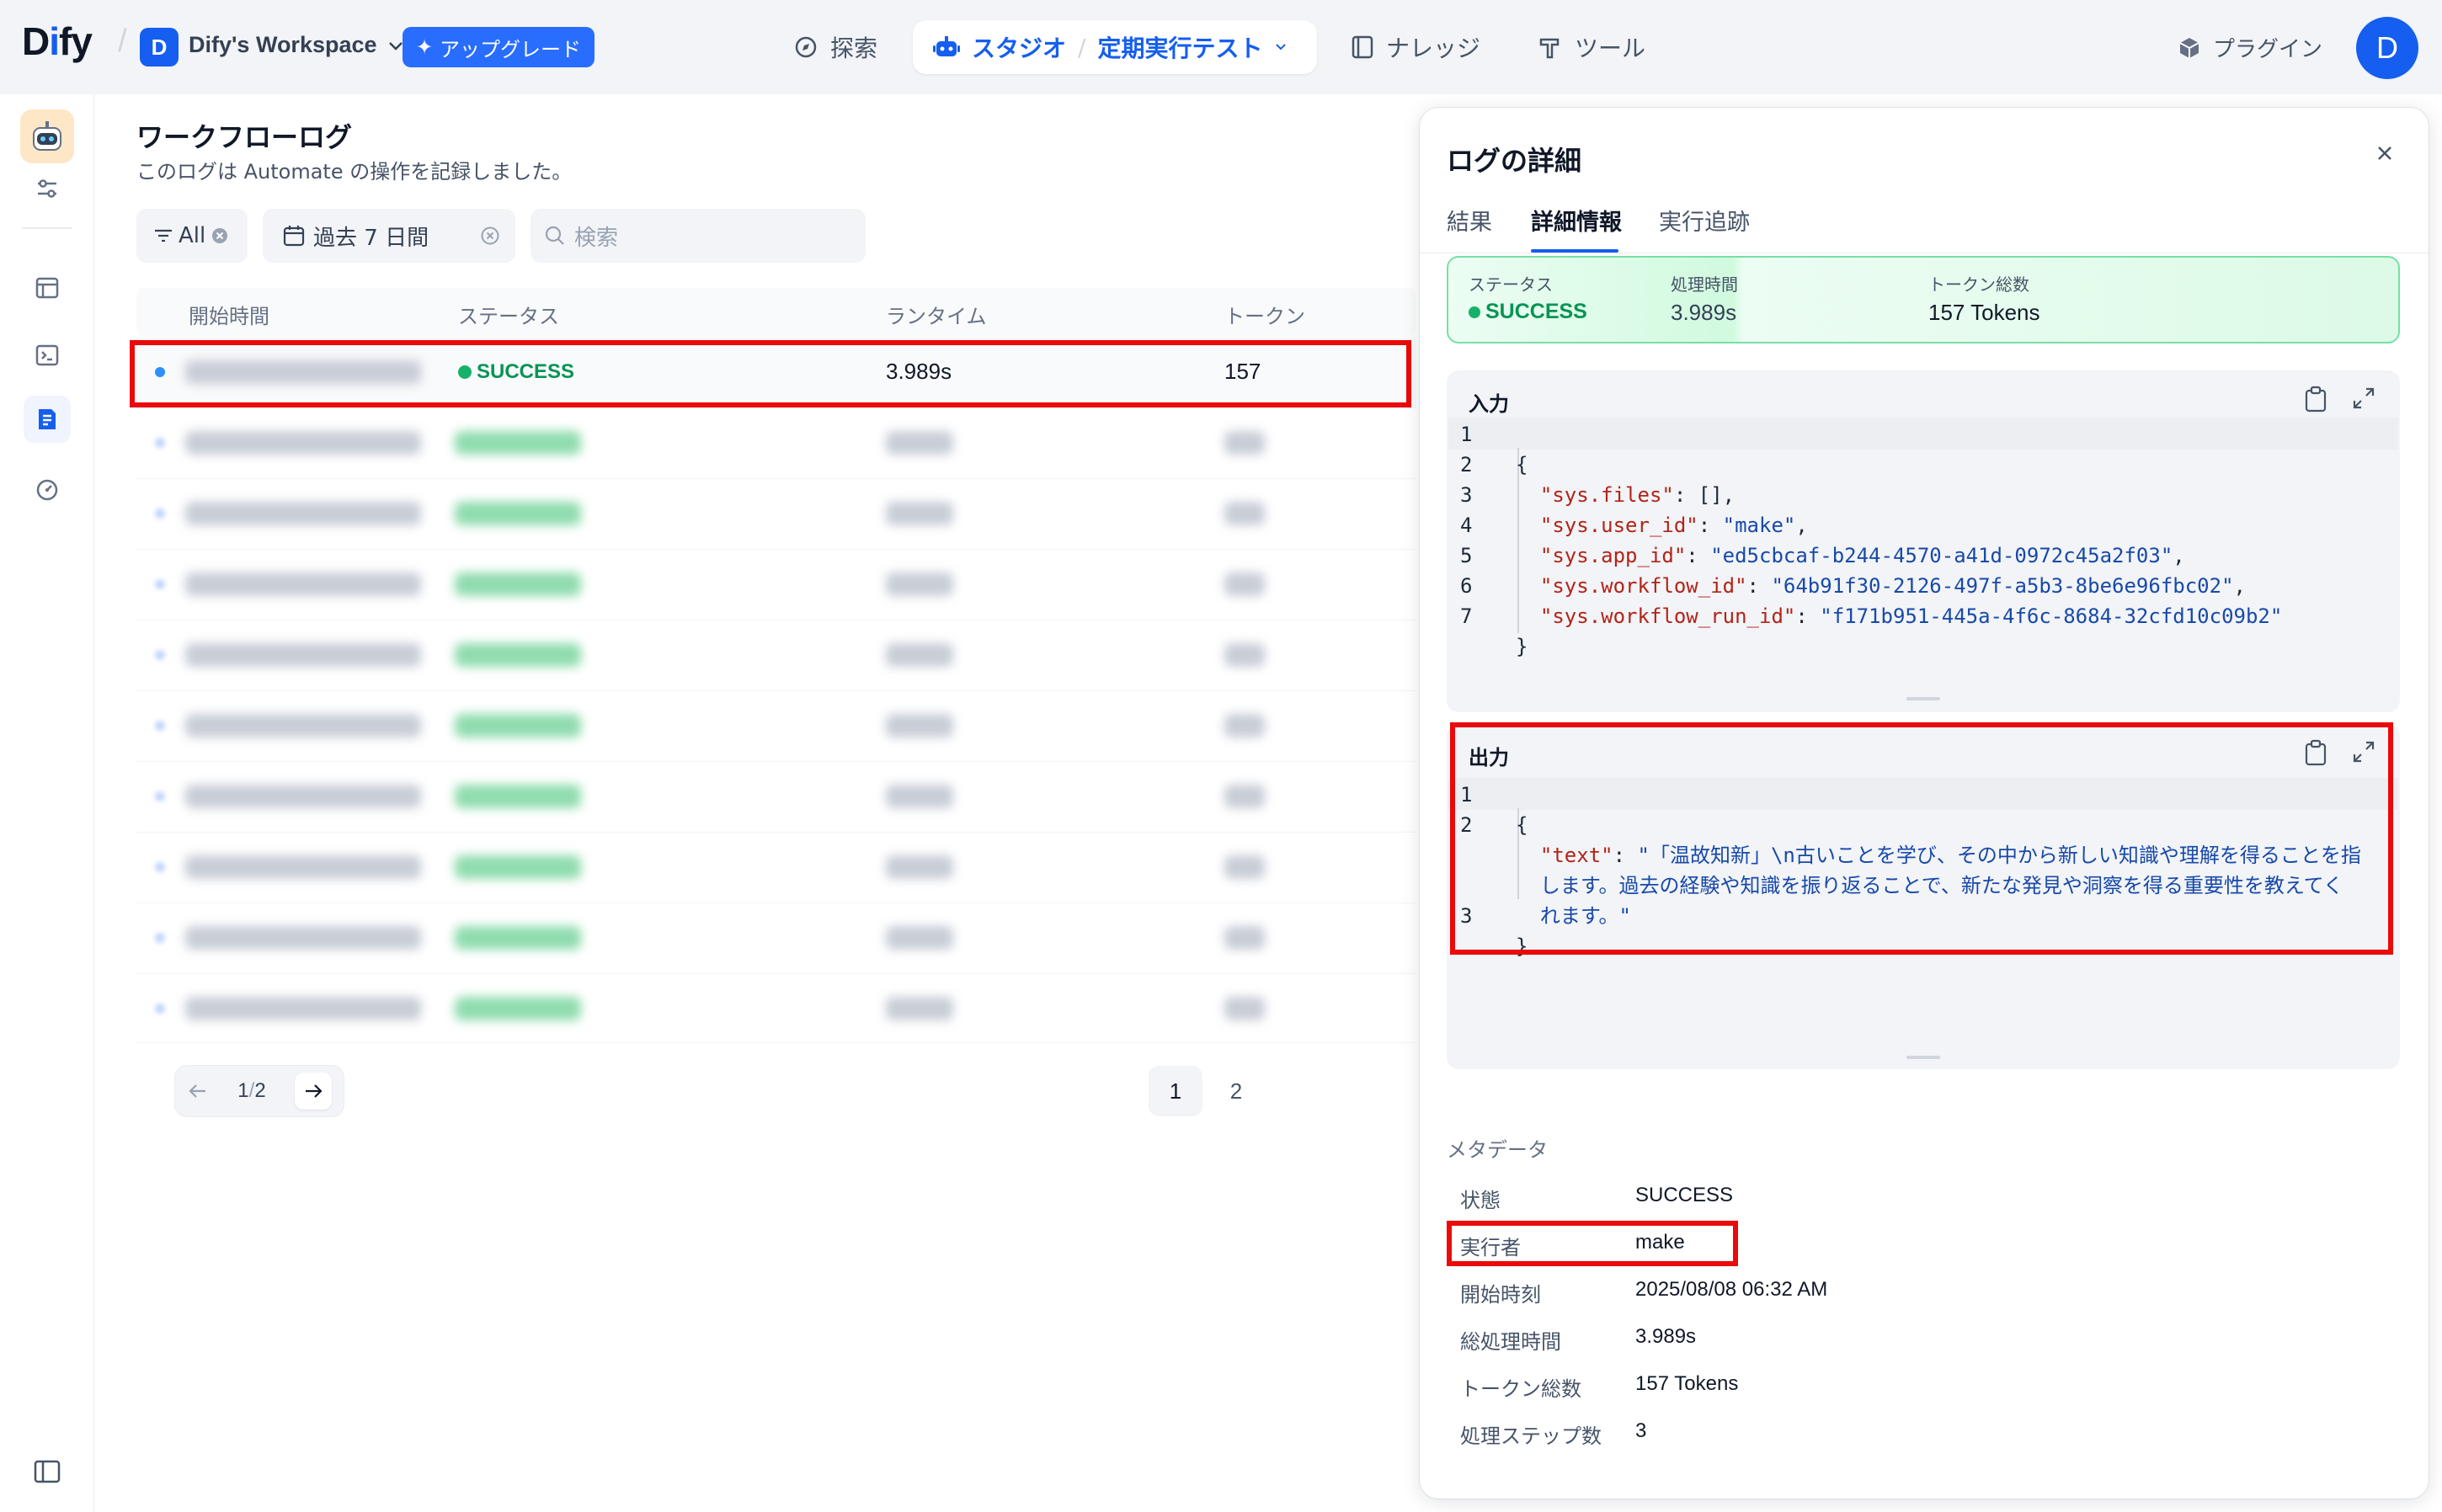  Describe the element at coordinates (47, 490) in the screenshot. I see `monitoring-gauge-icon` at that location.